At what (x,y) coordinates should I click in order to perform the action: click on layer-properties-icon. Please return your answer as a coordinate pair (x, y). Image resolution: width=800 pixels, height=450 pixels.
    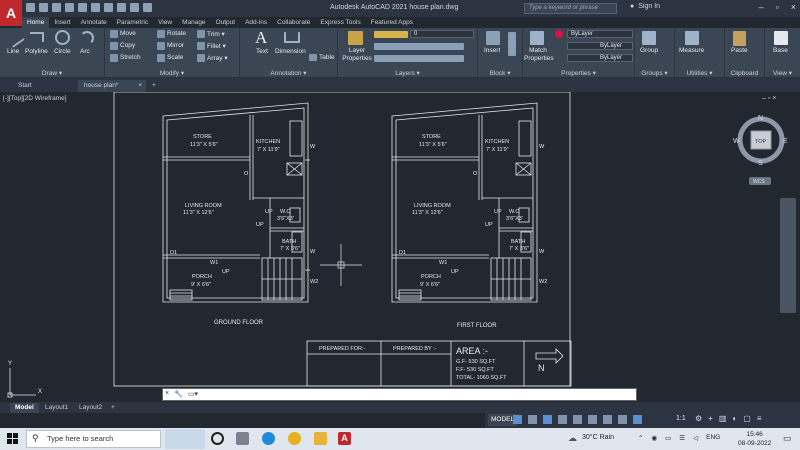
    Looking at the image, I should click on (355, 38).